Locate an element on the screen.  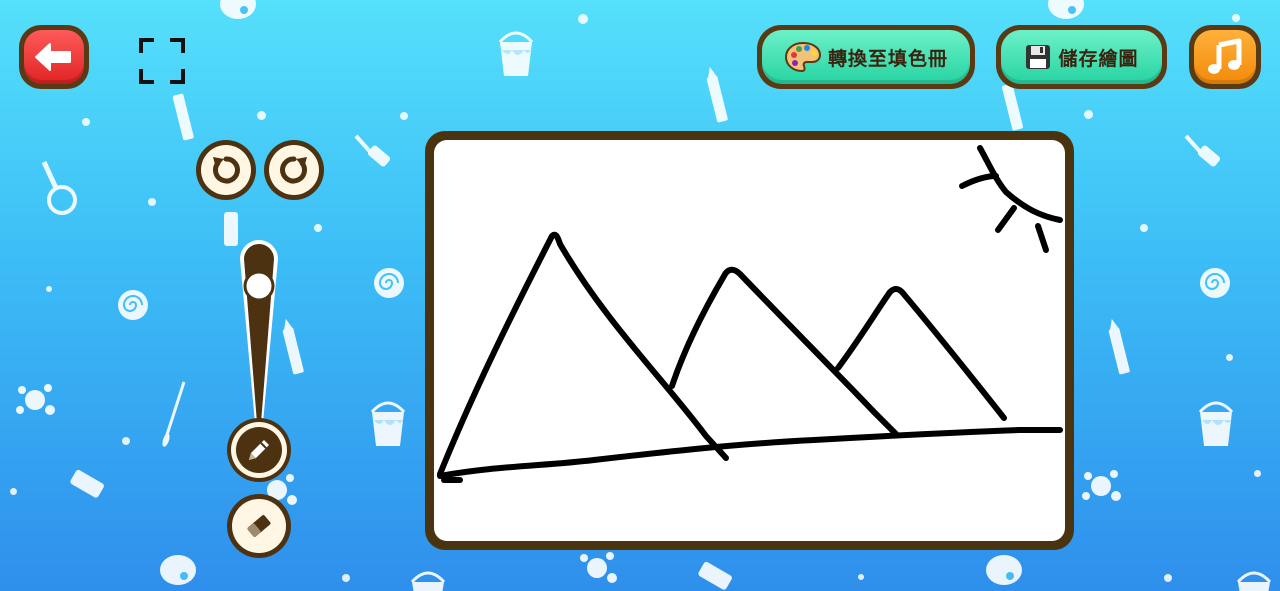
back-arrow-icon is located at coordinates (53, 57).